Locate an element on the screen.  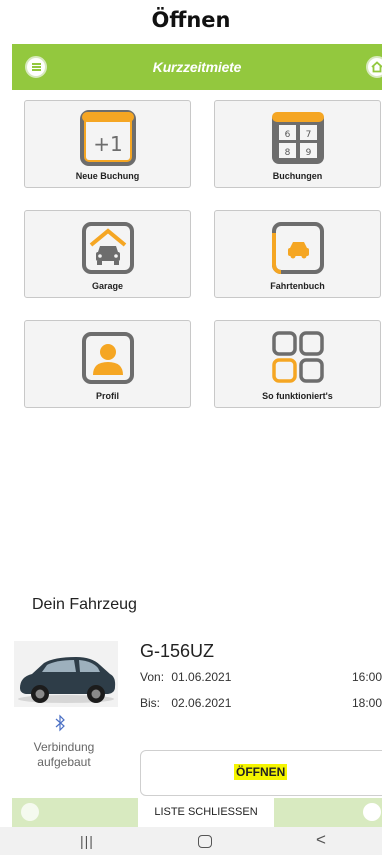
garage-icon is located at coordinates (107, 248).